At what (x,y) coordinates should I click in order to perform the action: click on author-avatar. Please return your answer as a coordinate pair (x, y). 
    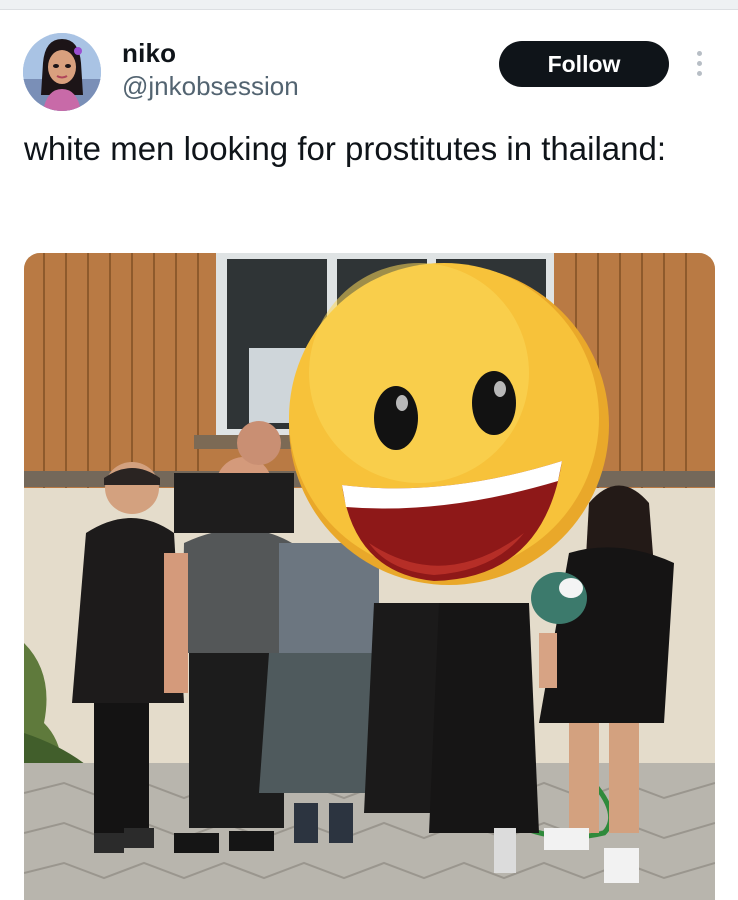
    Looking at the image, I should click on (62, 72).